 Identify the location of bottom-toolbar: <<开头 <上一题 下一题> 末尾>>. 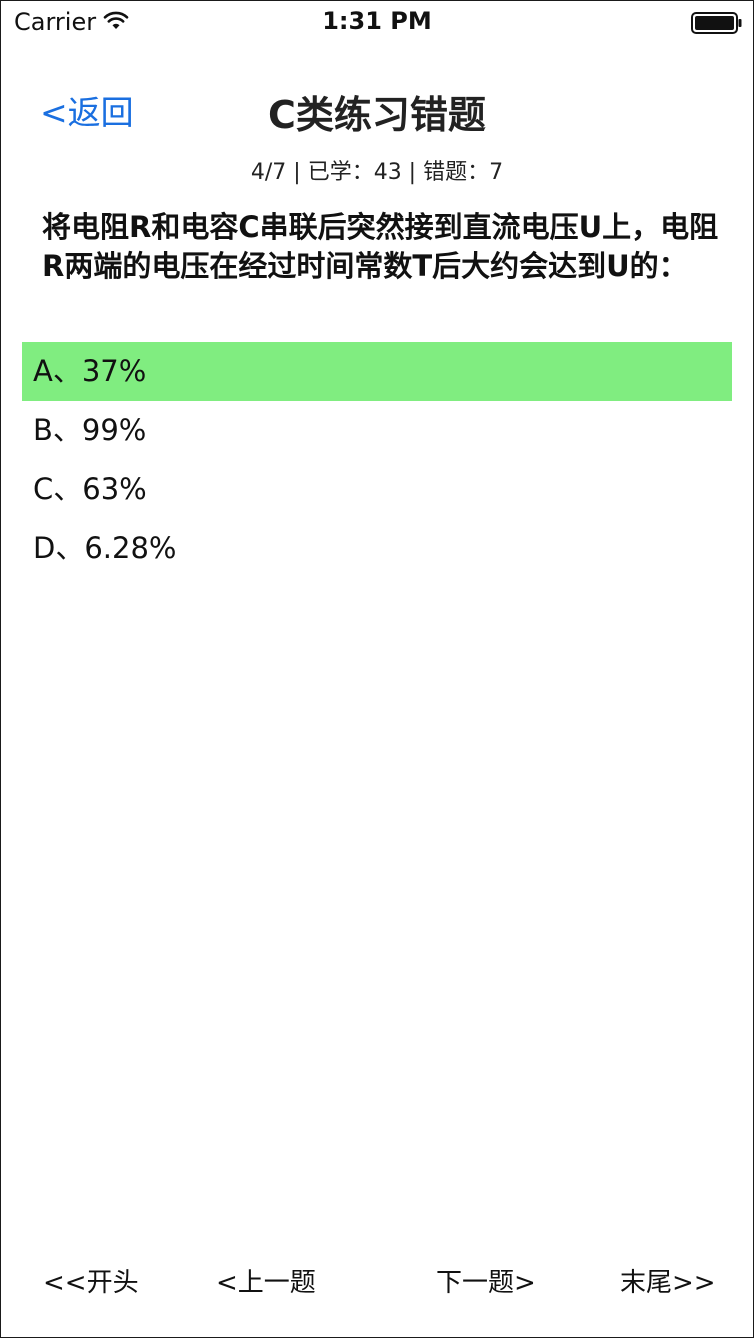
(377, 1282).